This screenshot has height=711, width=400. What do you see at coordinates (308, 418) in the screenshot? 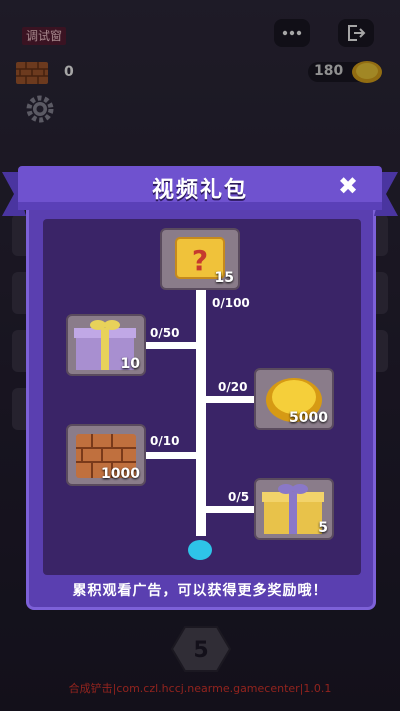
I see `reward-count: 5000` at bounding box center [308, 418].